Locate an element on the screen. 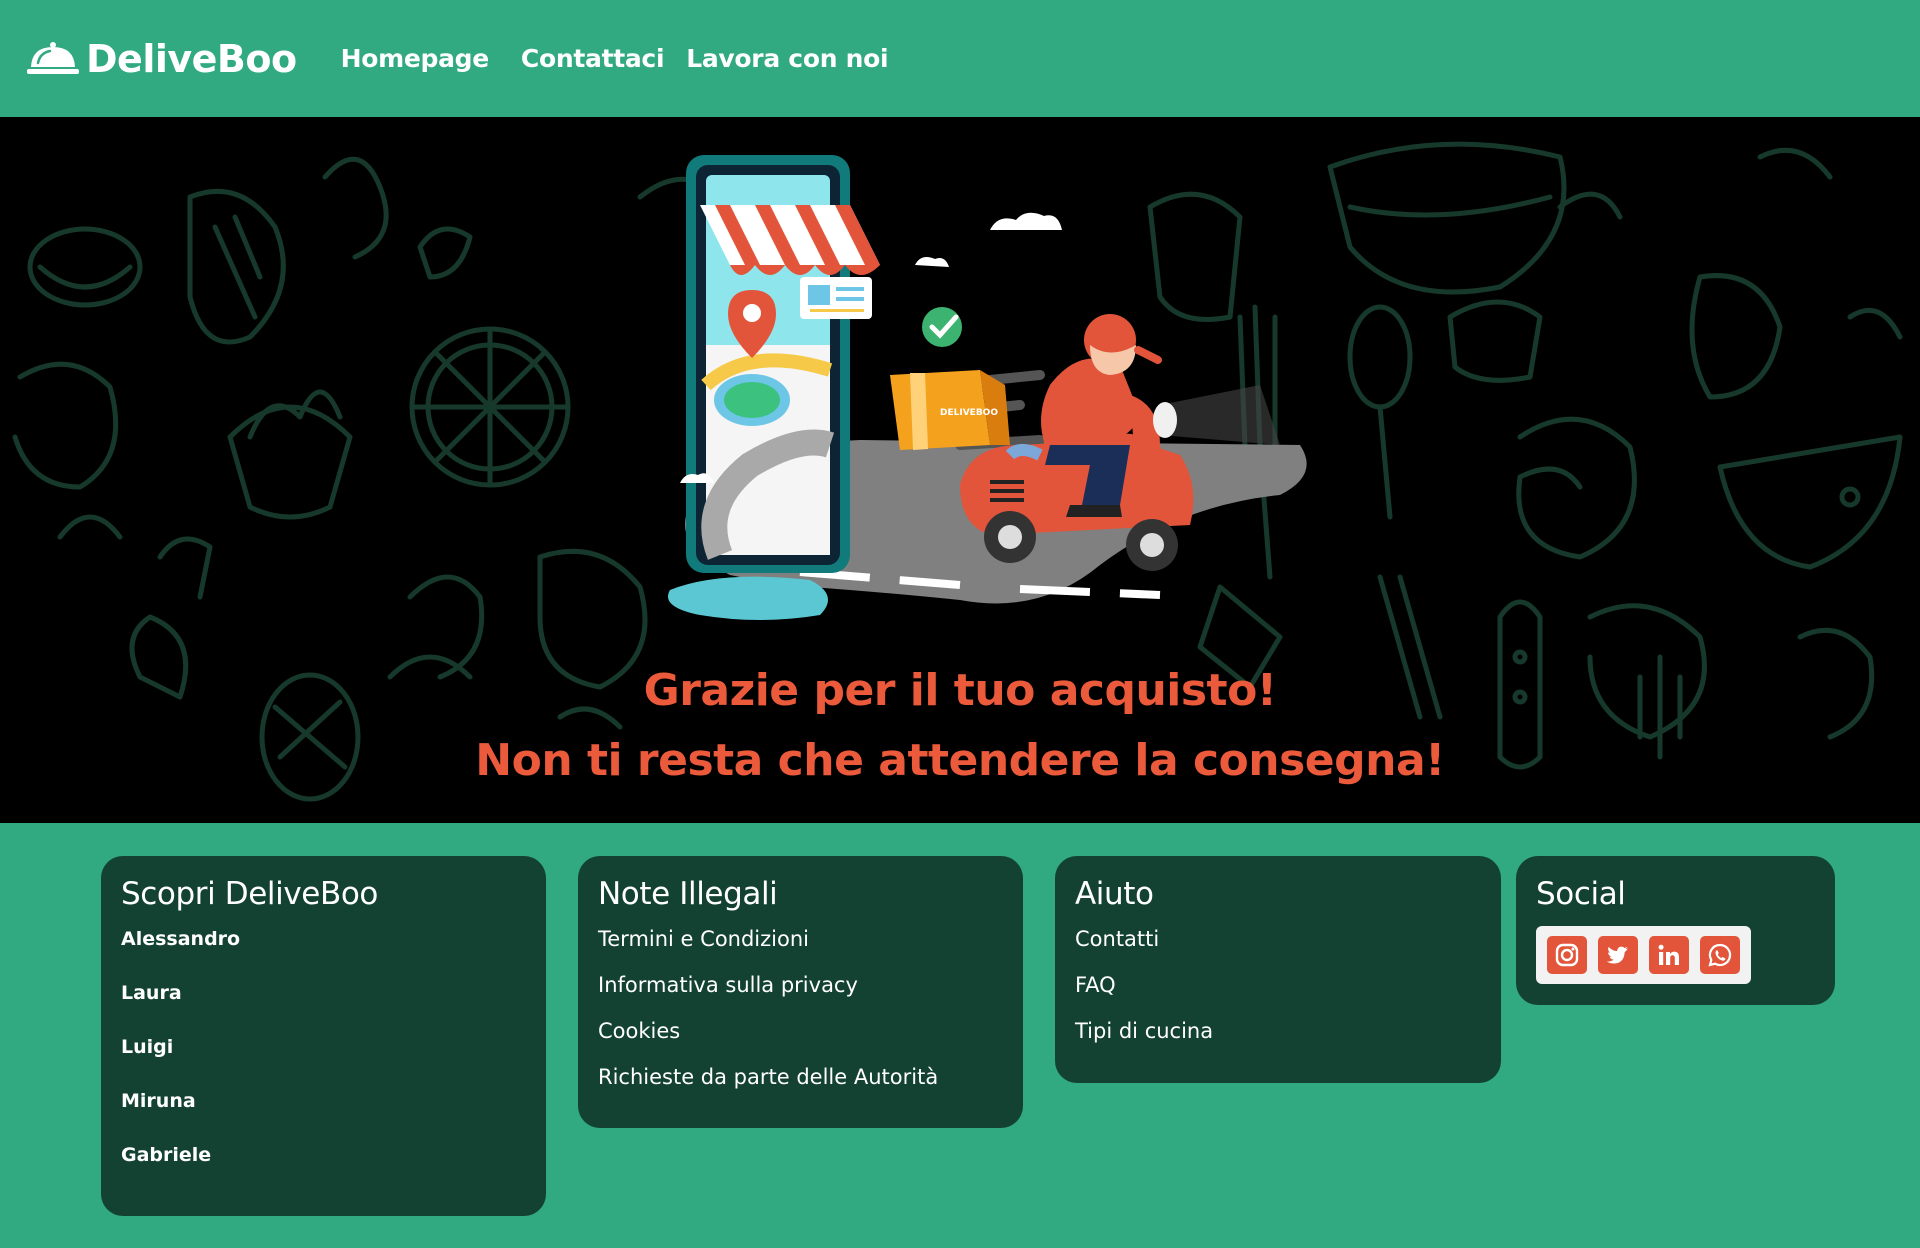  brand-logo-link: DeliveBoo is located at coordinates (161, 59).